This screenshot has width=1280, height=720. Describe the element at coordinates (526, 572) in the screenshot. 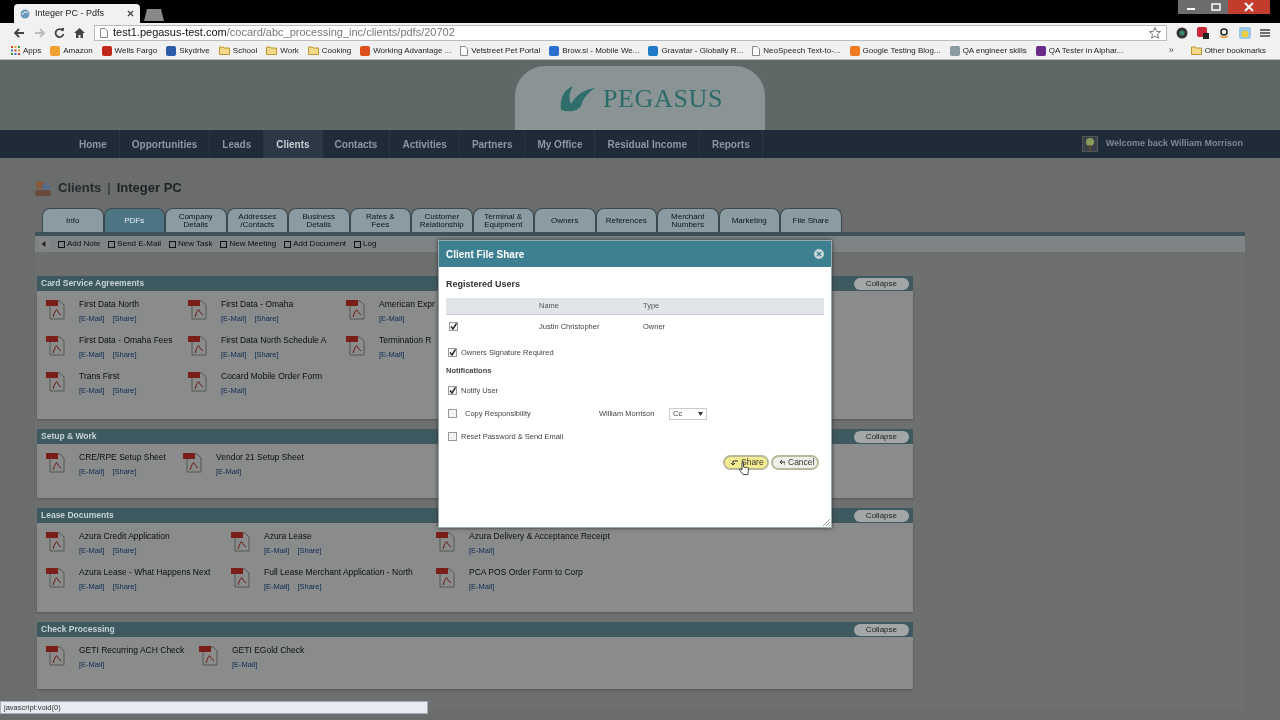

I see `document-title: PCA POS Order Form to Corp` at that location.